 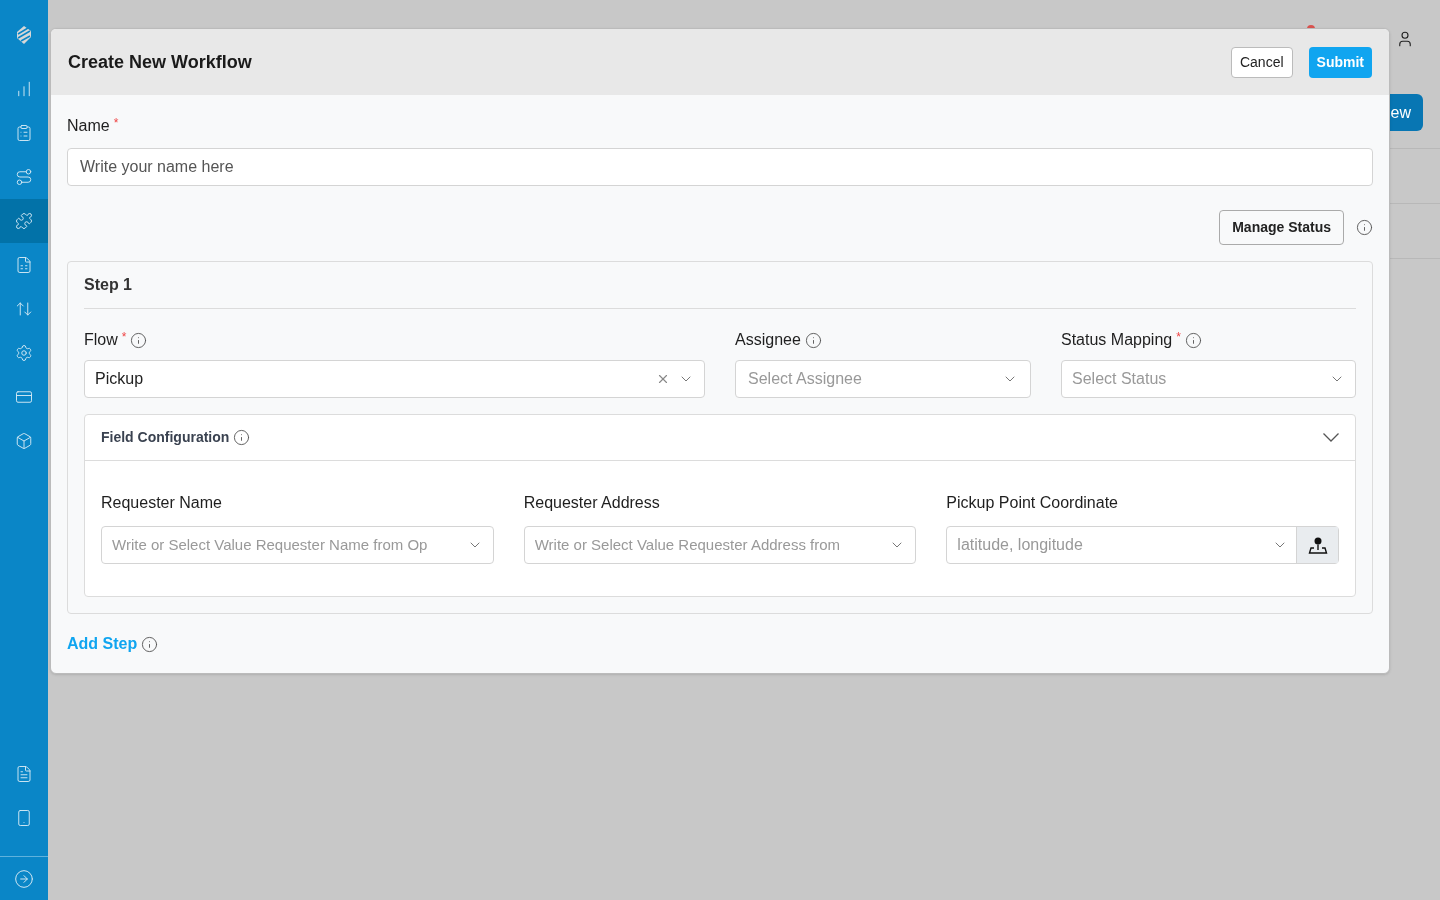 What do you see at coordinates (883, 379) in the screenshot?
I see `assignee-select: Select Assignee` at bounding box center [883, 379].